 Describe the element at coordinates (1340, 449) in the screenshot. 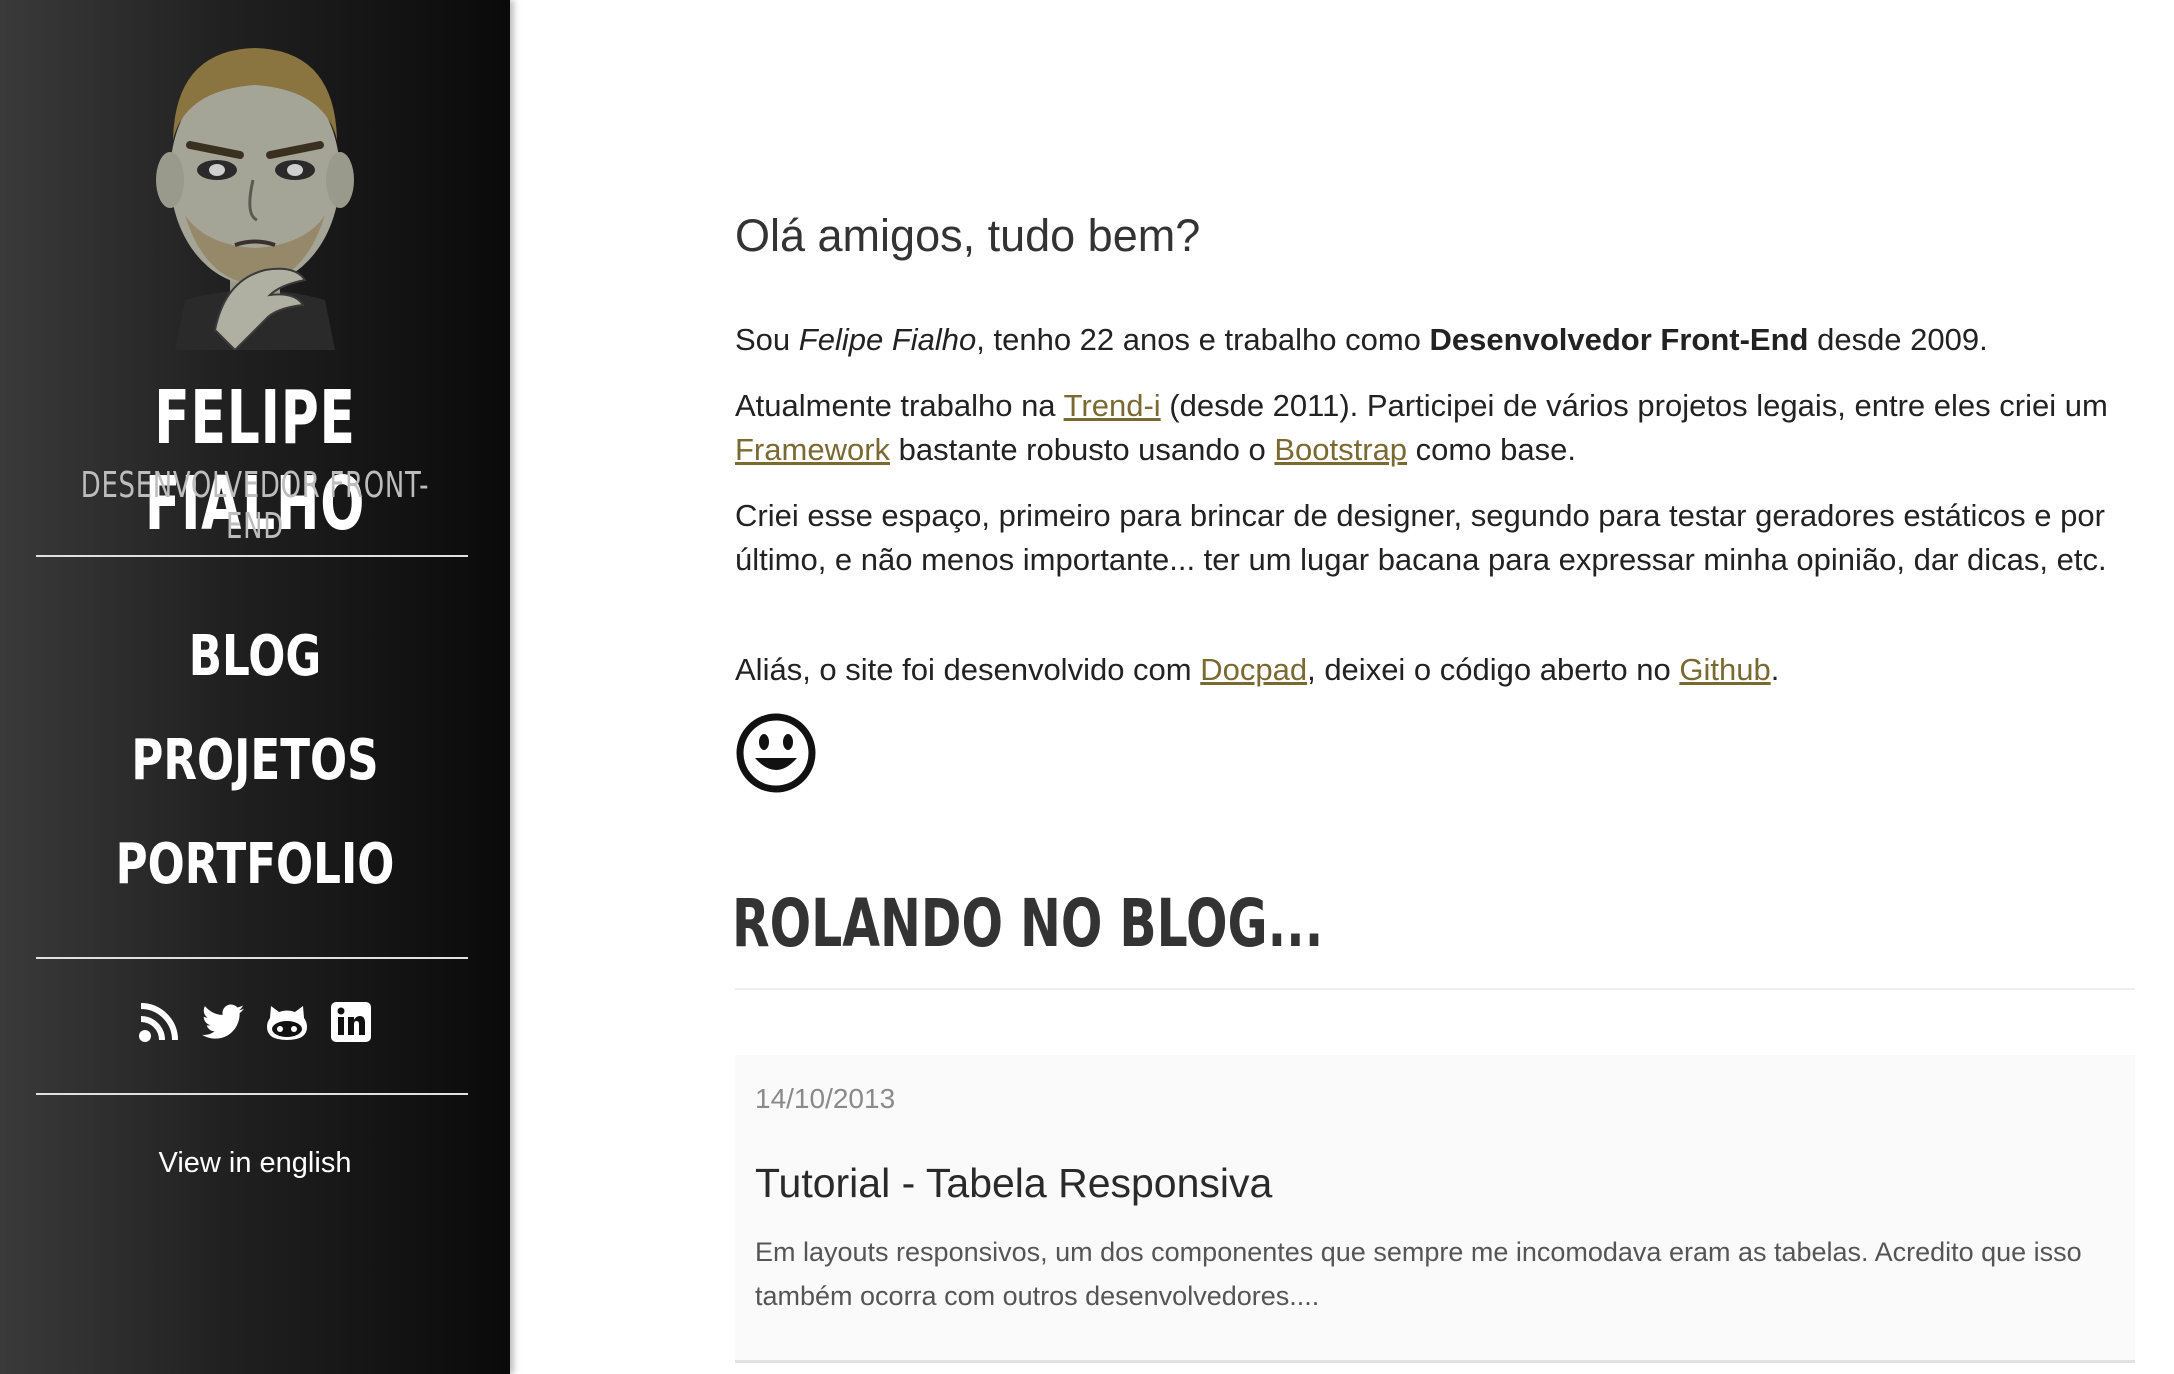

I see `bootstrap-link: Bootstrap` at that location.